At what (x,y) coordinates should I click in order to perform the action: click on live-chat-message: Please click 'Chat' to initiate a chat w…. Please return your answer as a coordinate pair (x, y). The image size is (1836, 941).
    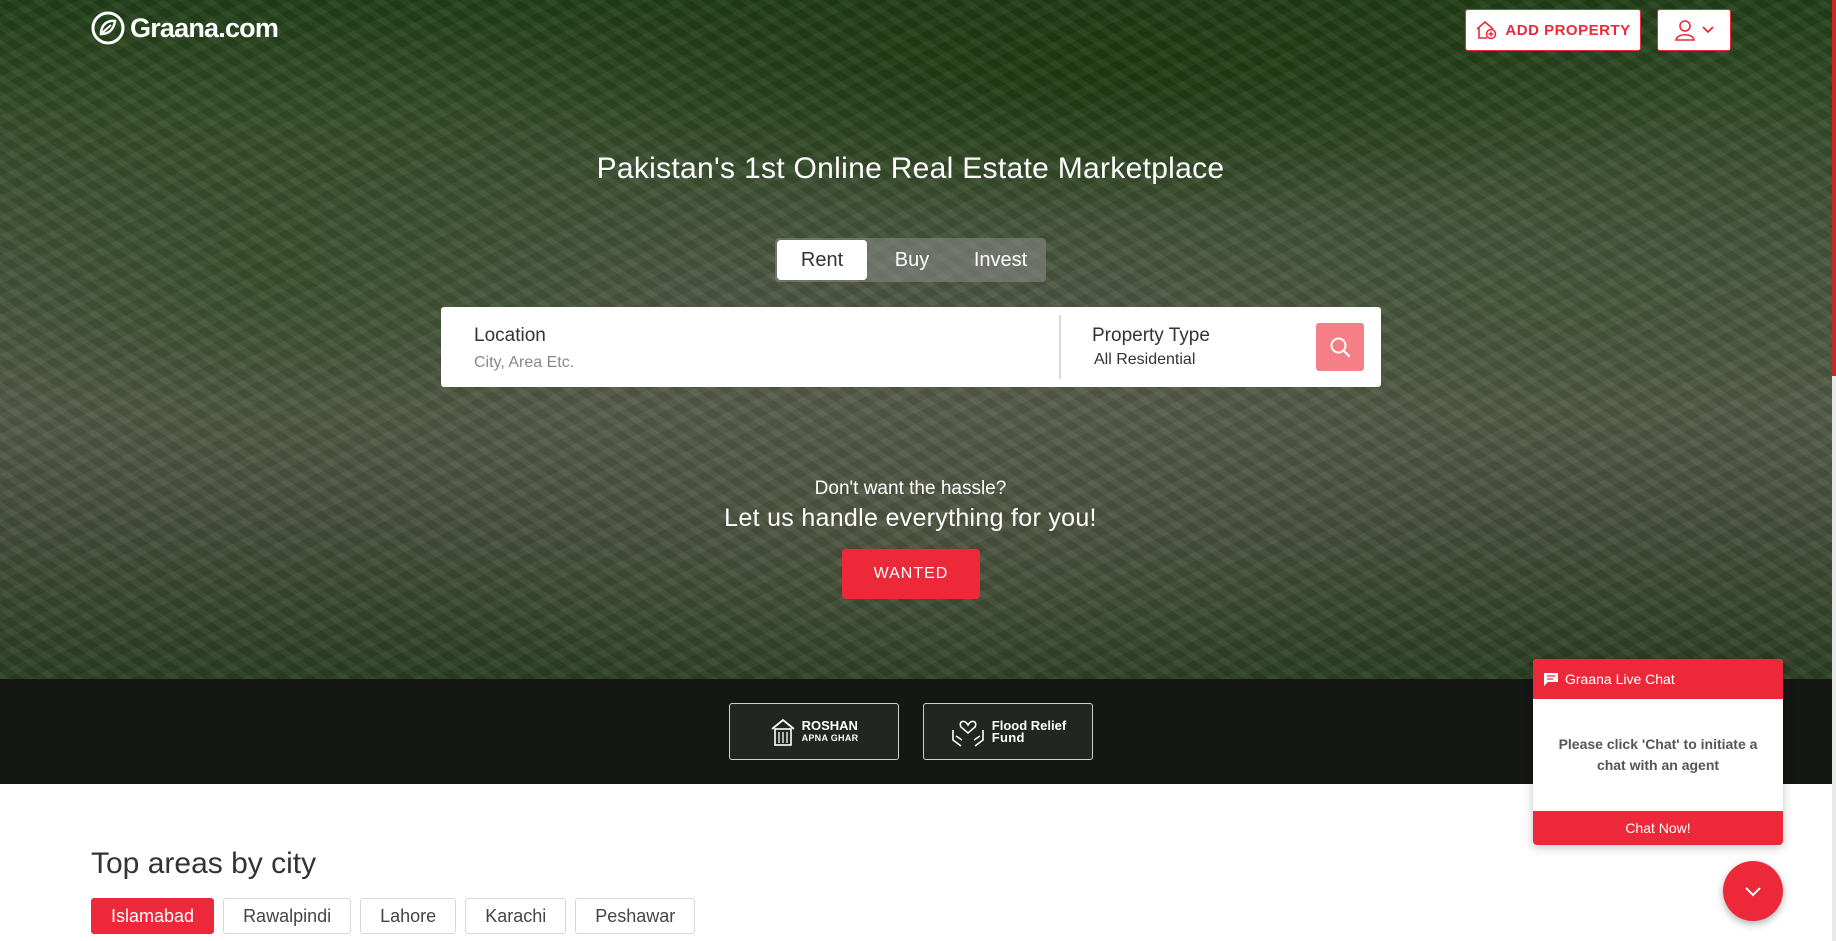
    Looking at the image, I should click on (1658, 754).